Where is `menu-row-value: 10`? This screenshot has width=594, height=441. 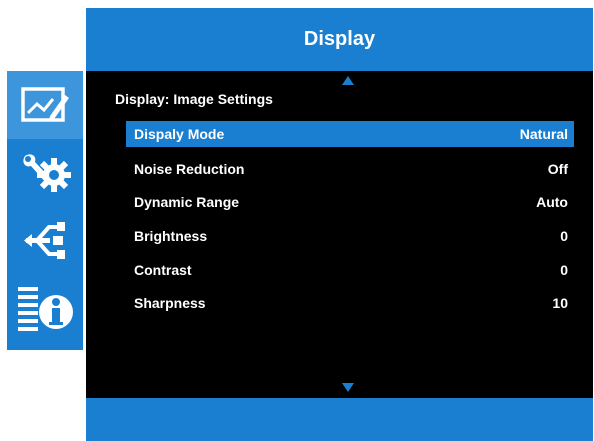 menu-row-value: 10 is located at coordinates (560, 303).